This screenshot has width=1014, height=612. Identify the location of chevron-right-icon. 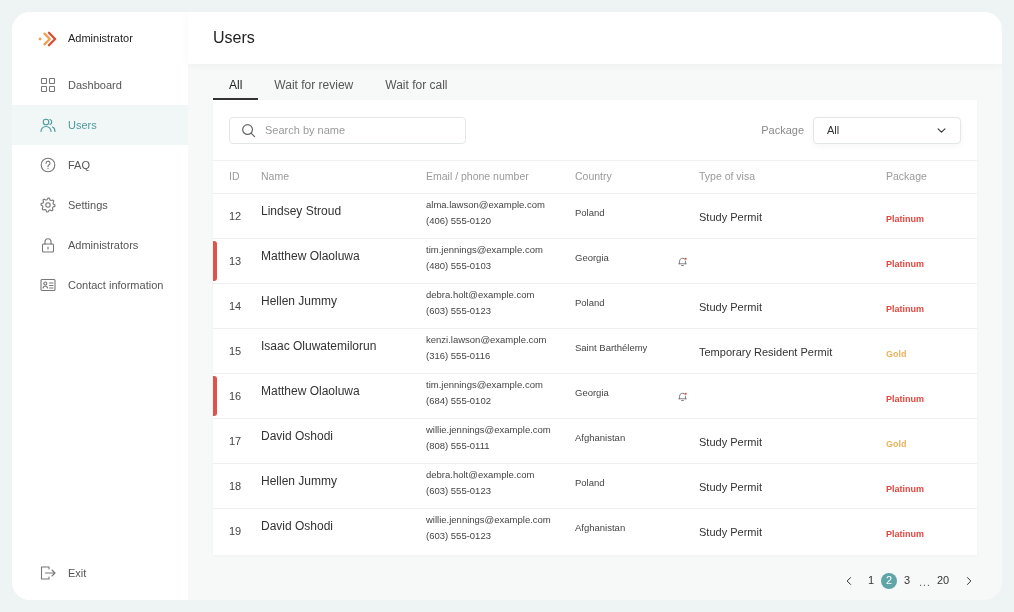
(969, 580).